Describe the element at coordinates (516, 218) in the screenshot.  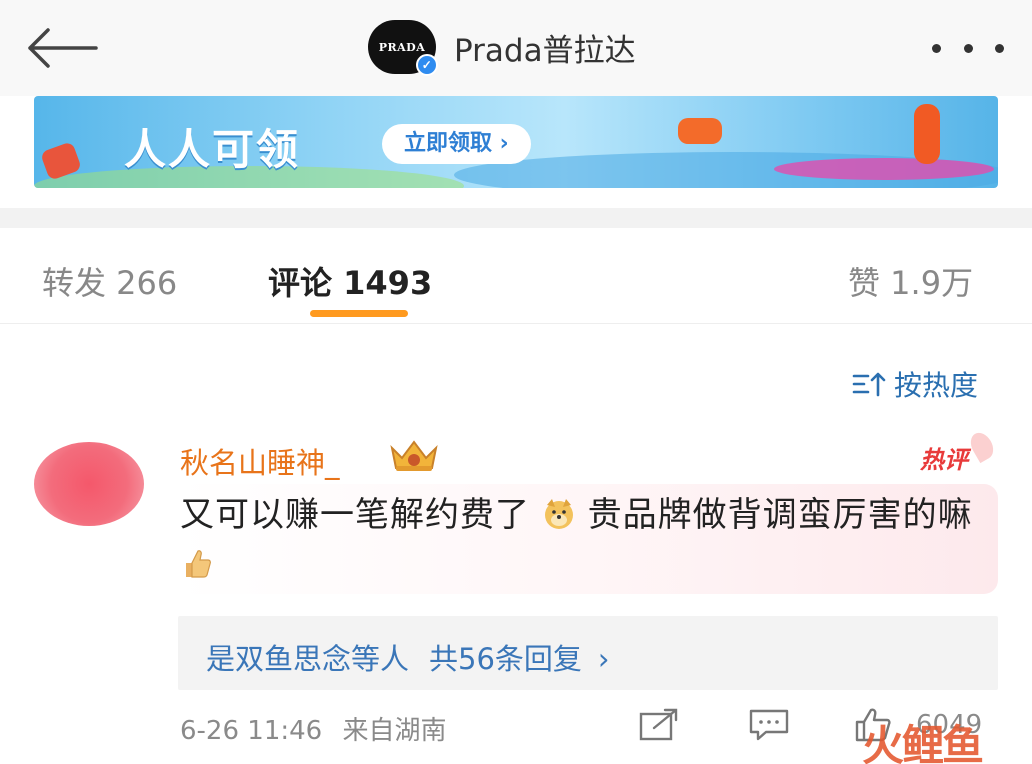
I see `section-divider` at that location.